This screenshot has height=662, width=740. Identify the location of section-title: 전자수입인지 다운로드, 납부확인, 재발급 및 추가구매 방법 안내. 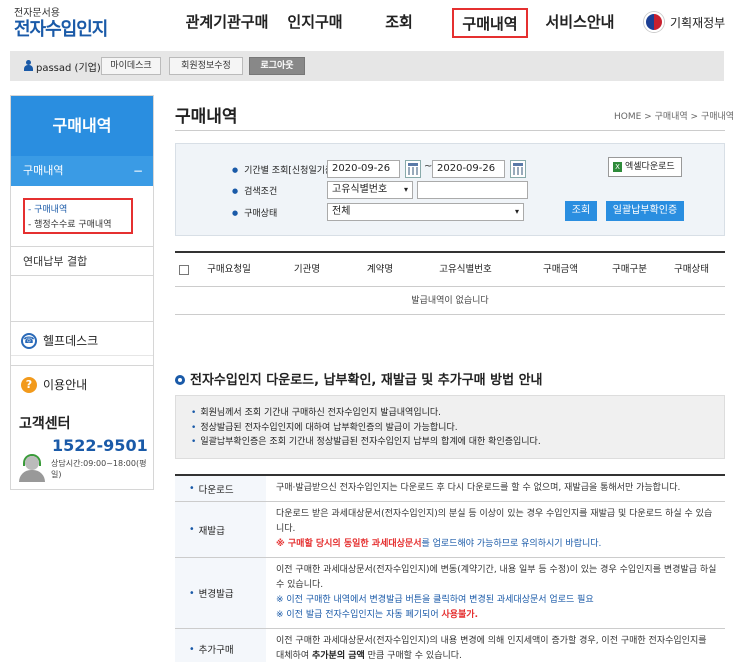
(359, 378).